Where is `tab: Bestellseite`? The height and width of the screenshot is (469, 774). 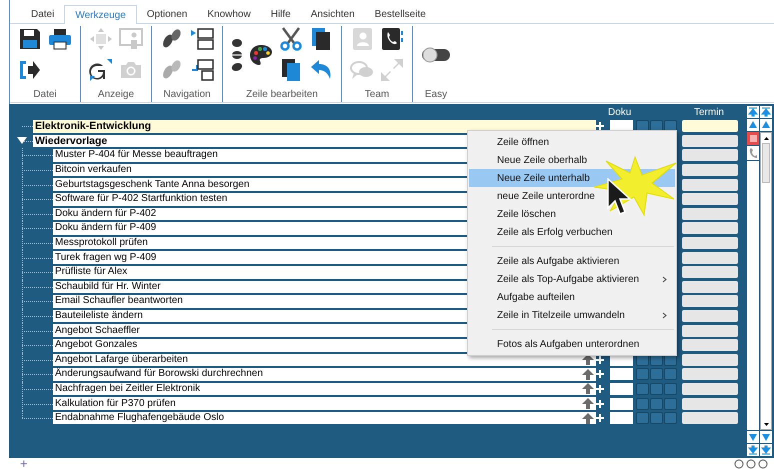 tab: Bestellseite is located at coordinates (400, 14).